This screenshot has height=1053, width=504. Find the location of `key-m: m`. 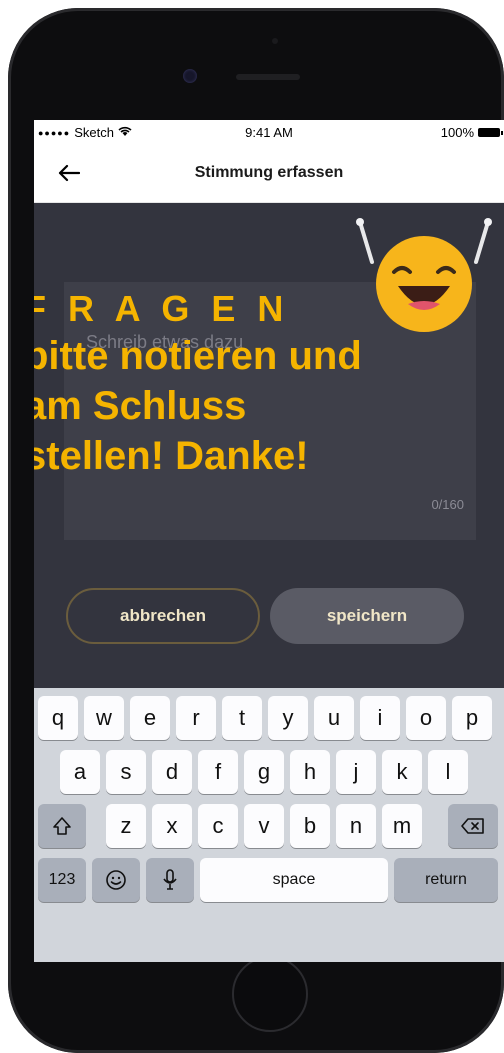

key-m: m is located at coordinates (402, 826).